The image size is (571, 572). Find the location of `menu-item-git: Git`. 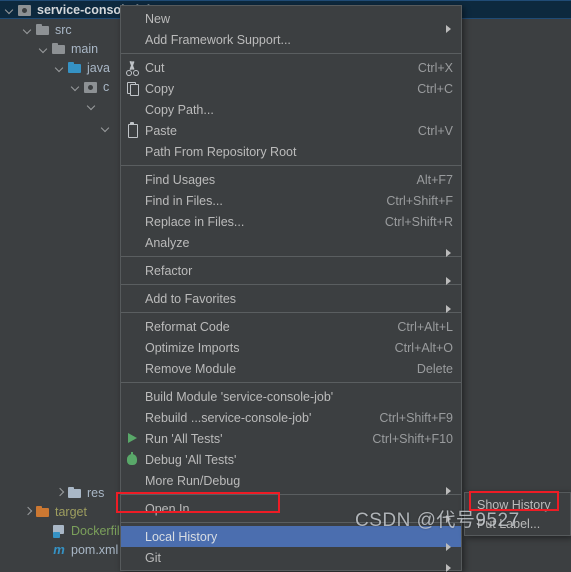

menu-item-git: Git is located at coordinates (291, 559).